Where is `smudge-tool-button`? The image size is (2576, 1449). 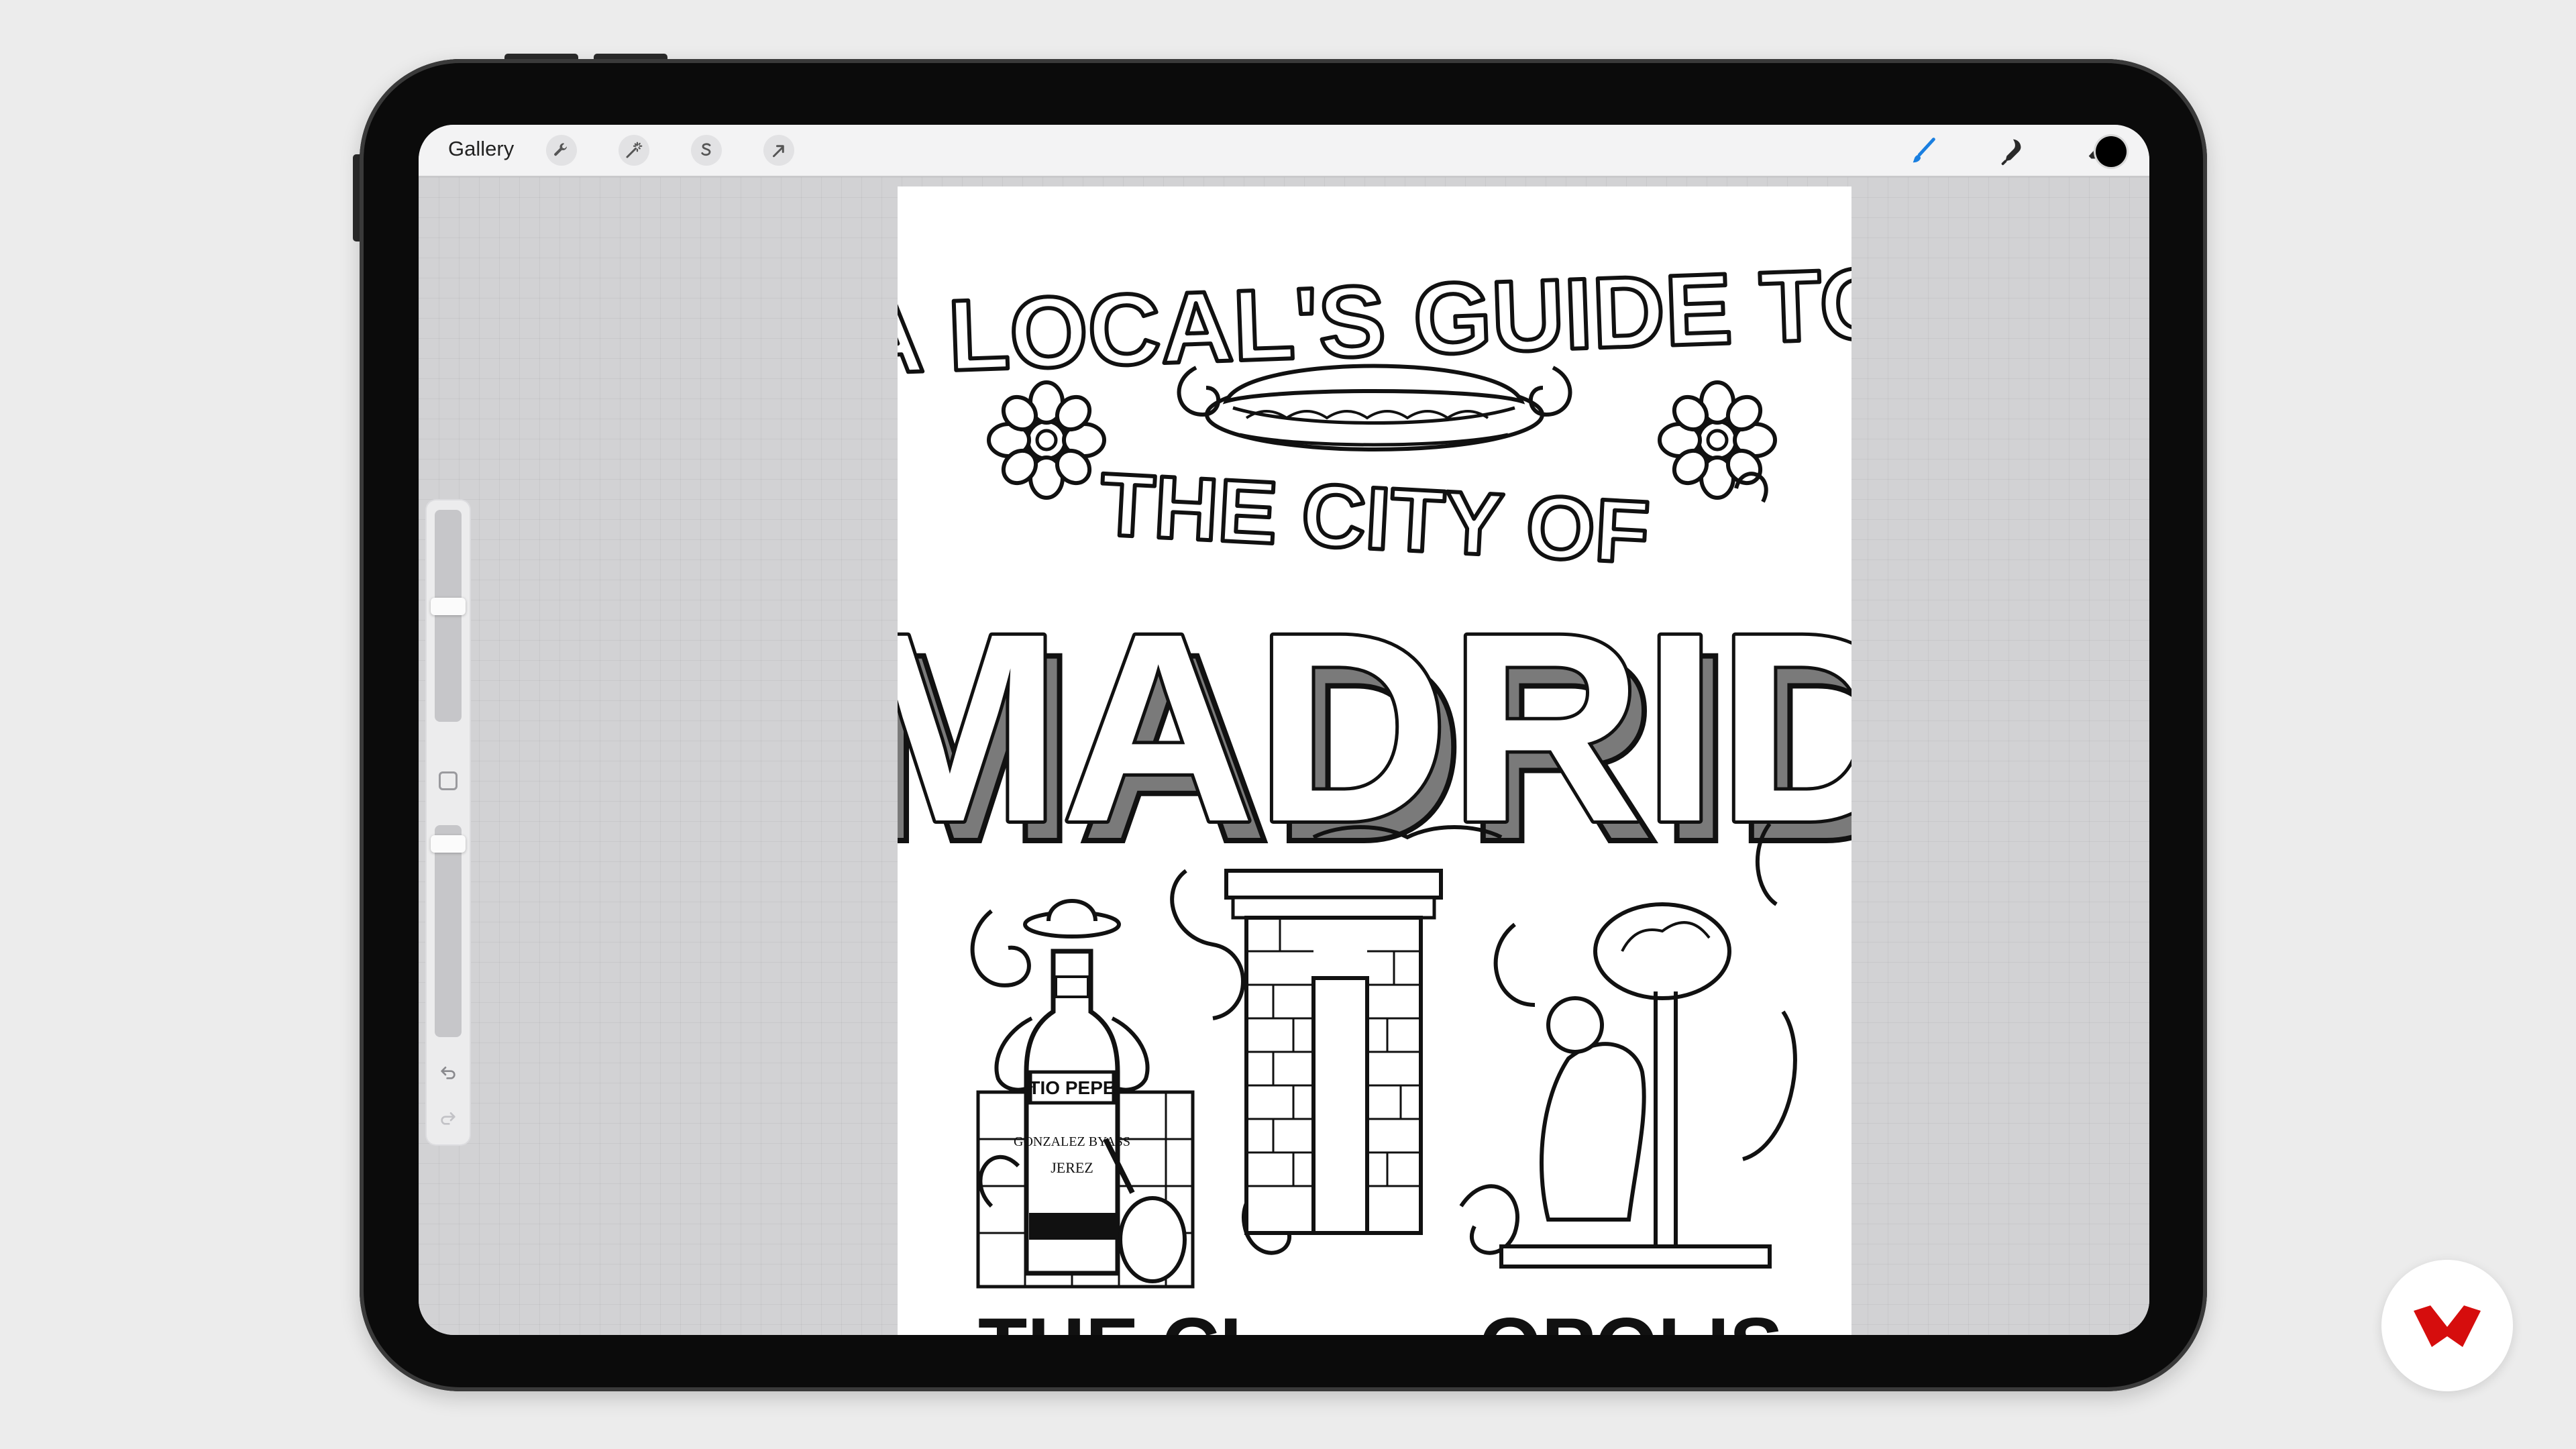 smudge-tool-button is located at coordinates (2012, 151).